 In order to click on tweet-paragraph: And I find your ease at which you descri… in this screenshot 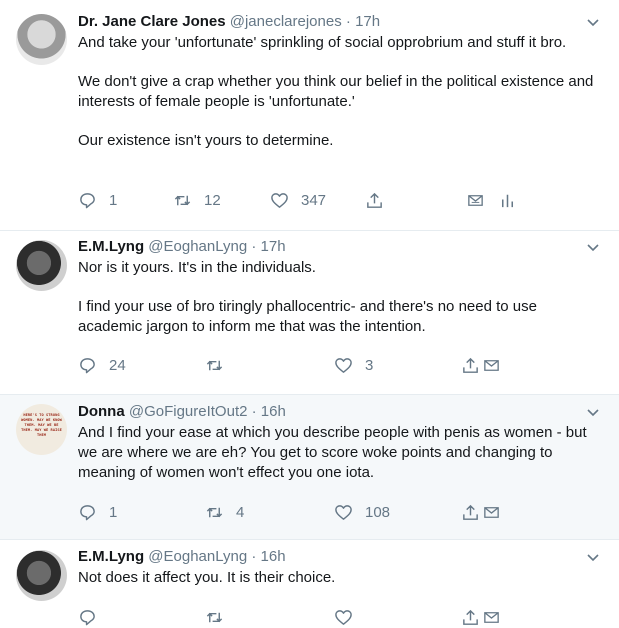, I will do `click(332, 452)`.